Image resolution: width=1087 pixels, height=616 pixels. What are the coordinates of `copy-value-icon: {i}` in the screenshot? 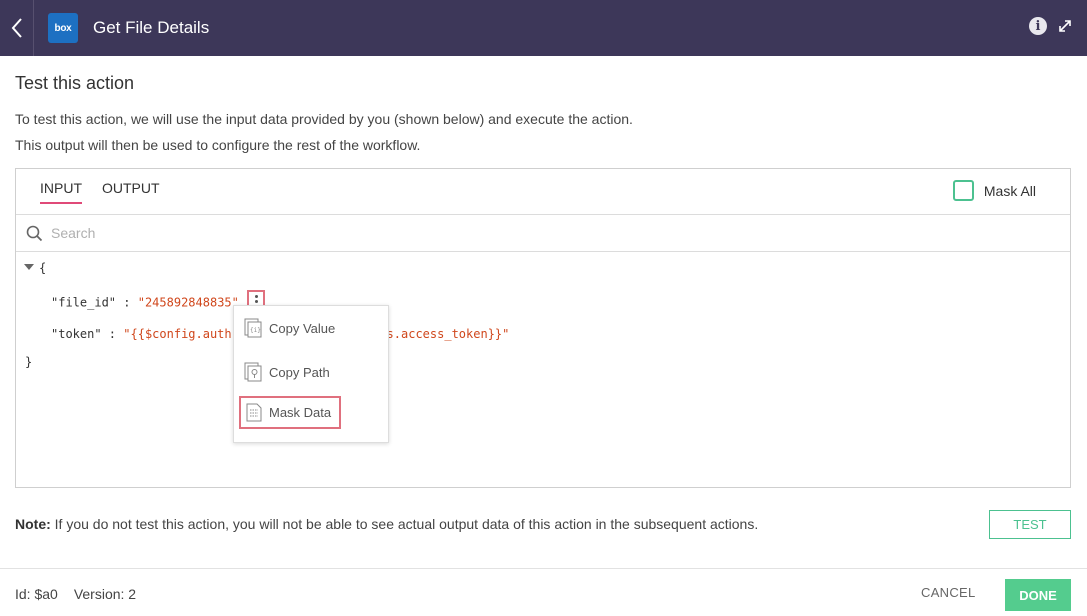 It's located at (253, 328).